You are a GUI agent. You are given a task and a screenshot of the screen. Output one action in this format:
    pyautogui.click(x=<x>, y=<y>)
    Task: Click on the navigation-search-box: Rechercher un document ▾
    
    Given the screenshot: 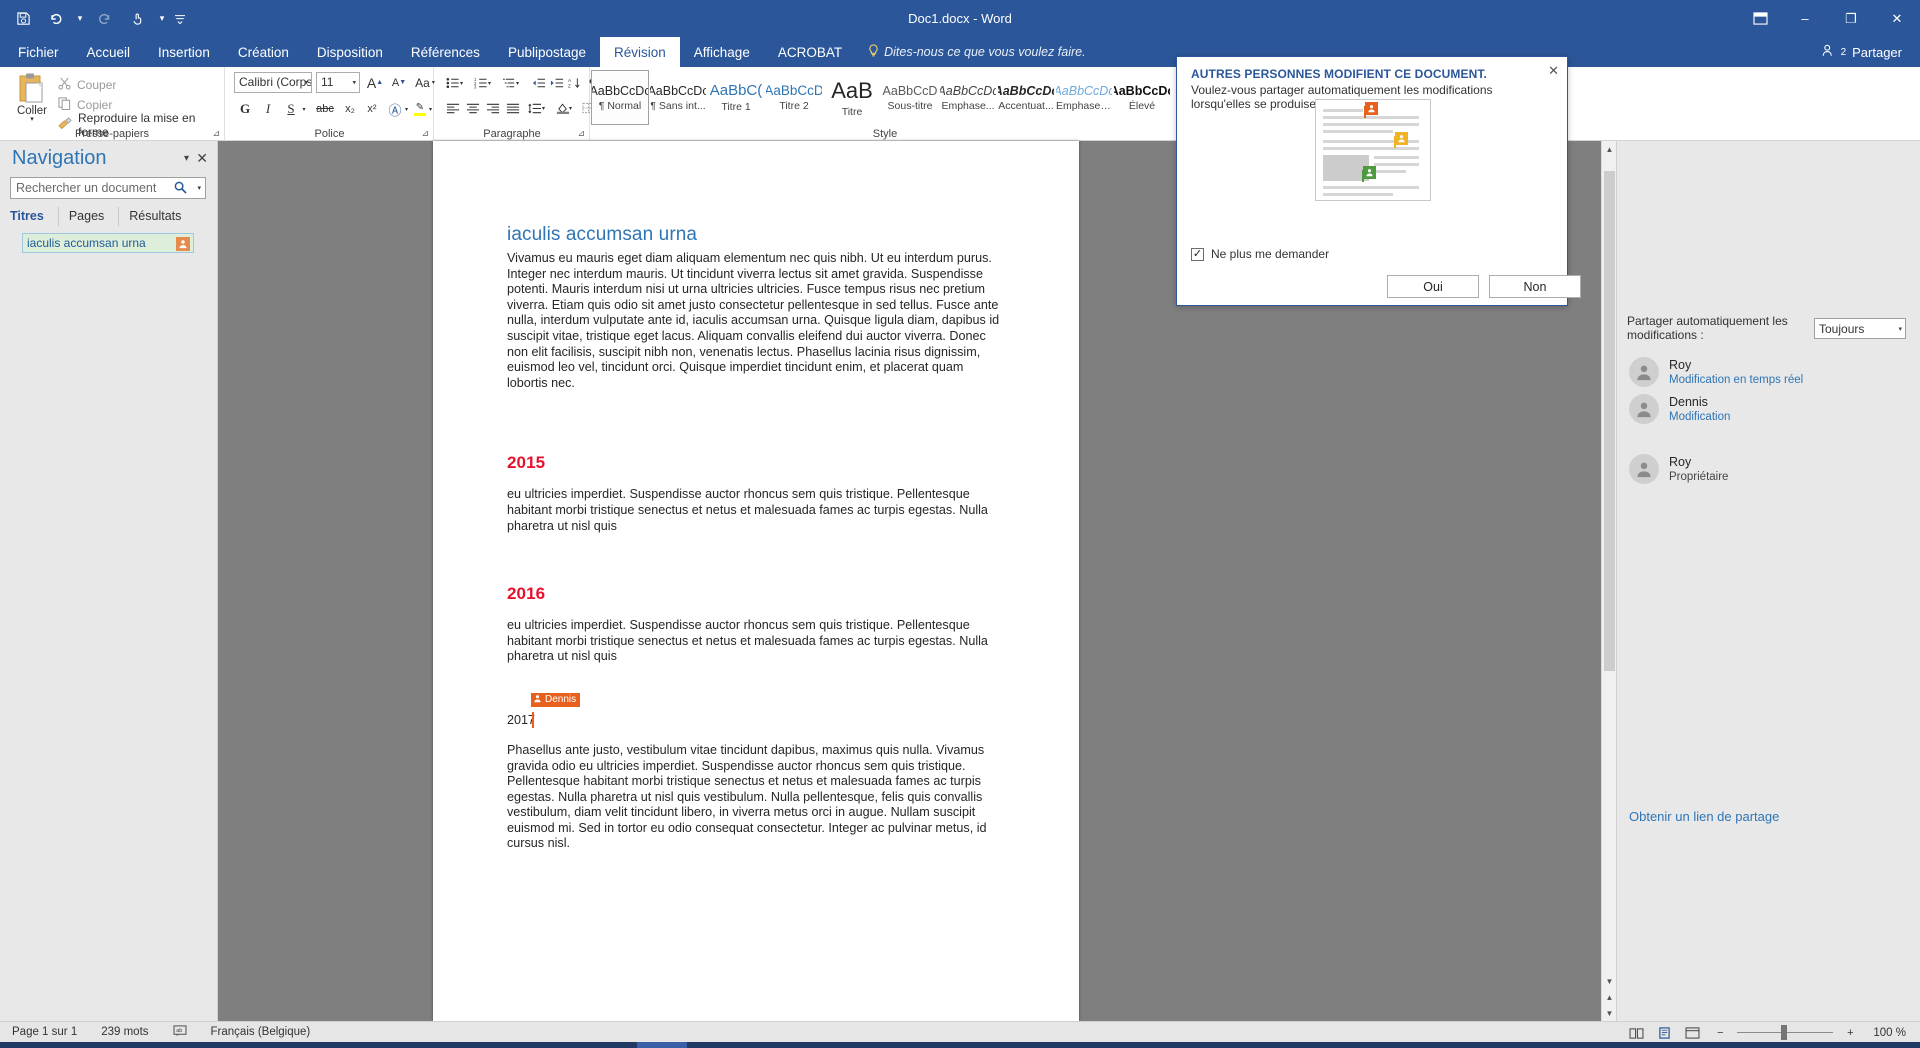 What is the action you would take?
    pyautogui.click(x=108, y=188)
    